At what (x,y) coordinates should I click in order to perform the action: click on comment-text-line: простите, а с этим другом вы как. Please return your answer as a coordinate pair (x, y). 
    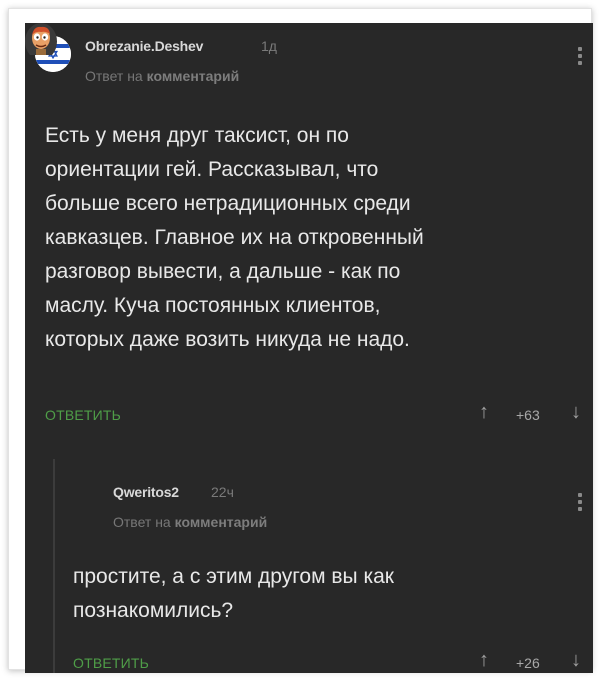
    Looking at the image, I should click on (233, 576).